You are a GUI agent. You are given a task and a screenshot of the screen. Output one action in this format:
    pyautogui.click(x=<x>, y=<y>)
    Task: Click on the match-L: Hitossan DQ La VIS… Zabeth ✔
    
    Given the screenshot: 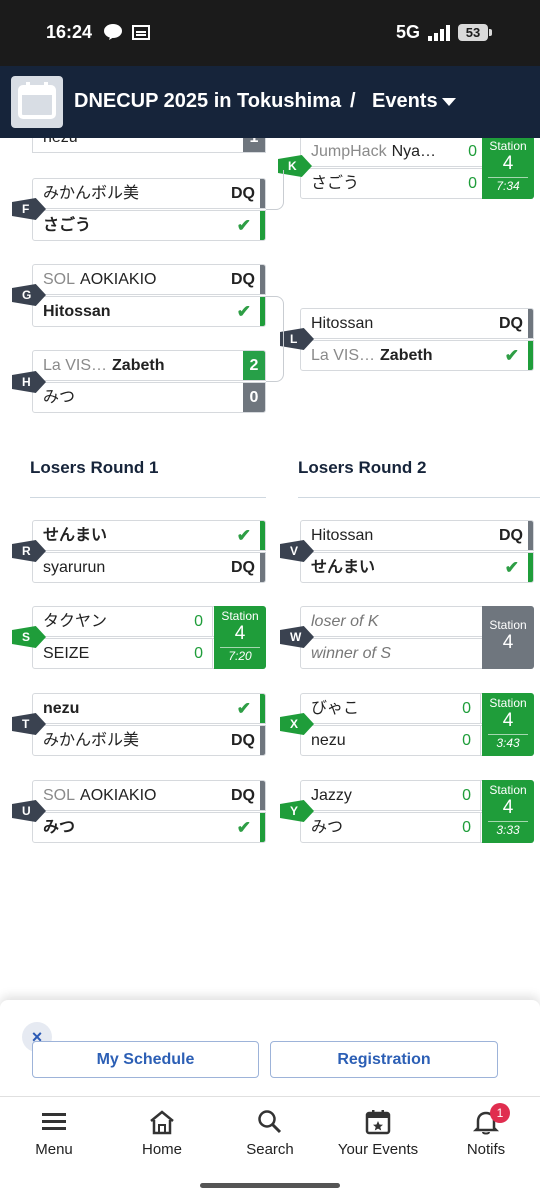 What is the action you would take?
    pyautogui.click(x=417, y=340)
    